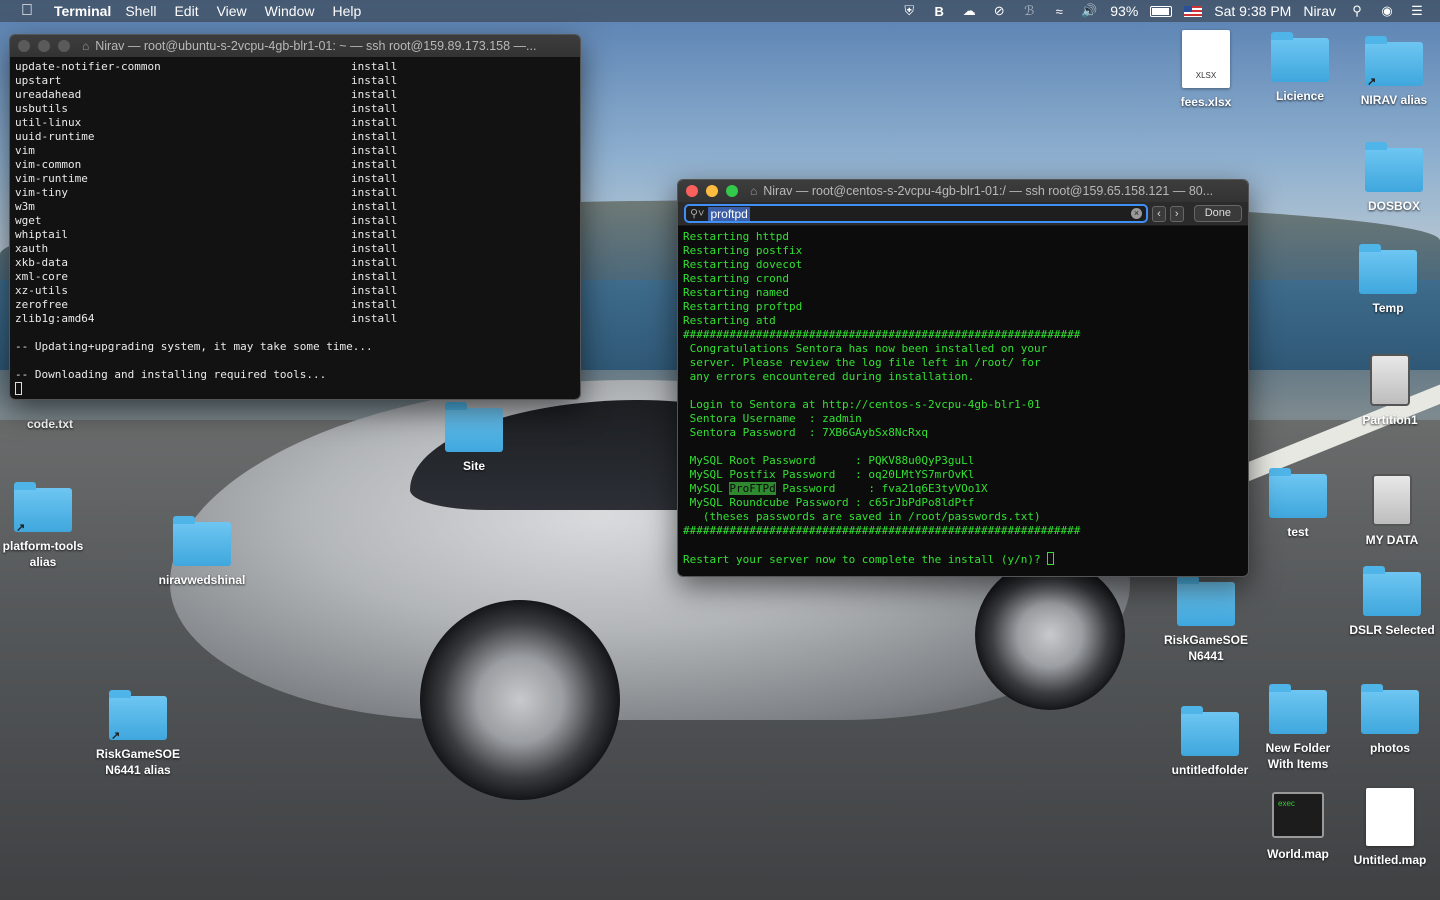 Image resolution: width=1440 pixels, height=900 pixels. I want to click on notification-center-icon: ☰, so click(1417, 11).